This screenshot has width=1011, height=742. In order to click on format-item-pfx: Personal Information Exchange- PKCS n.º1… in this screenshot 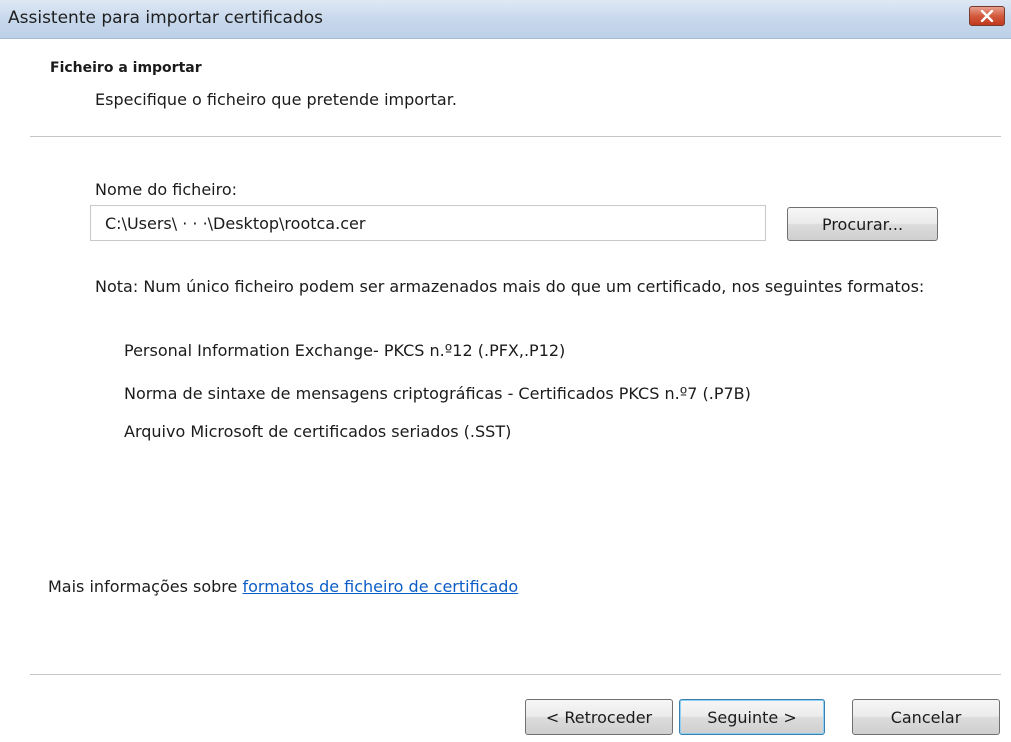, I will do `click(345, 350)`.